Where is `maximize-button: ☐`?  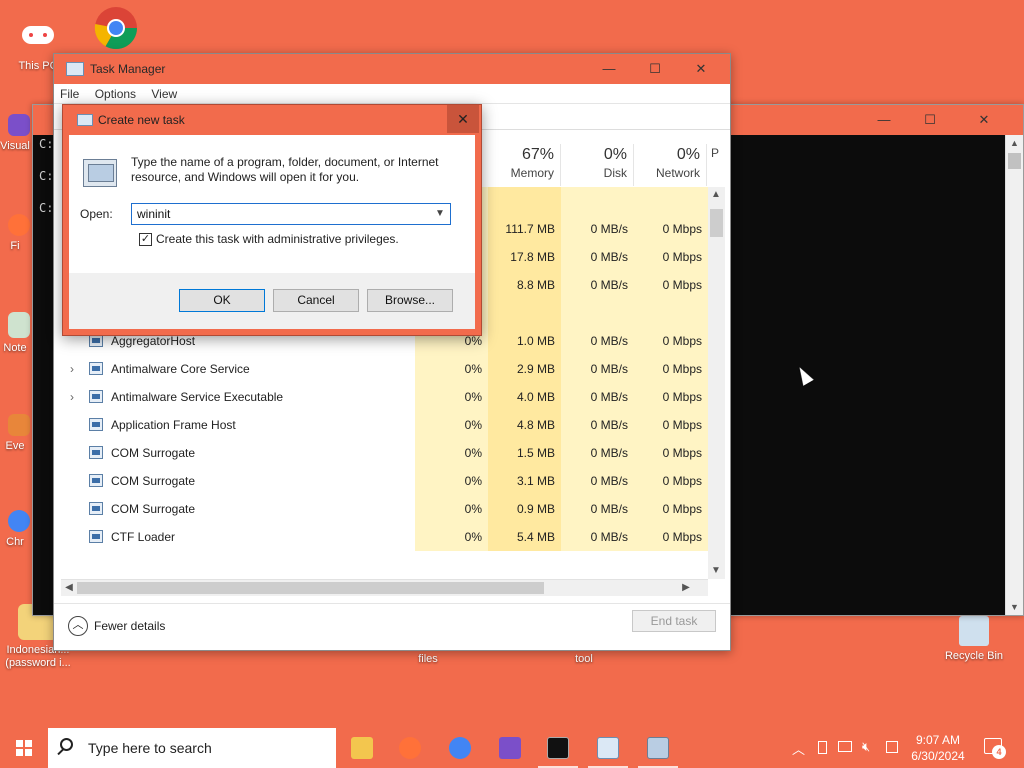
maximize-button: ☐ is located at coordinates (655, 69).